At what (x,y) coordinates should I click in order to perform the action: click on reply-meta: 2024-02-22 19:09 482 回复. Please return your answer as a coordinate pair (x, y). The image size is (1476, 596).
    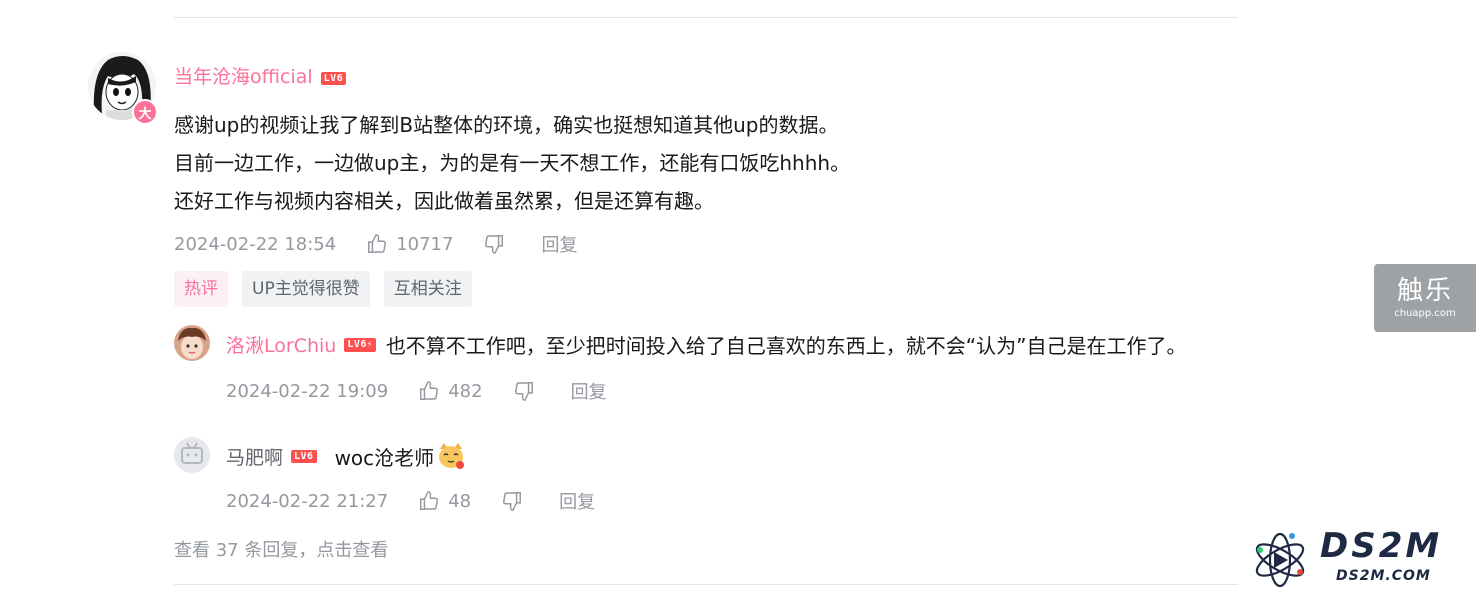
    Looking at the image, I should click on (416, 391).